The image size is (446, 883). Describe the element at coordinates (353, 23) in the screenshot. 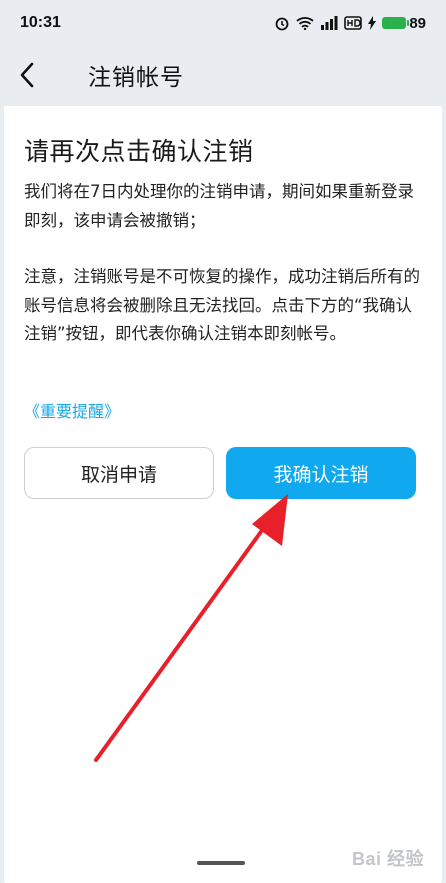

I see `hd-icon` at that location.